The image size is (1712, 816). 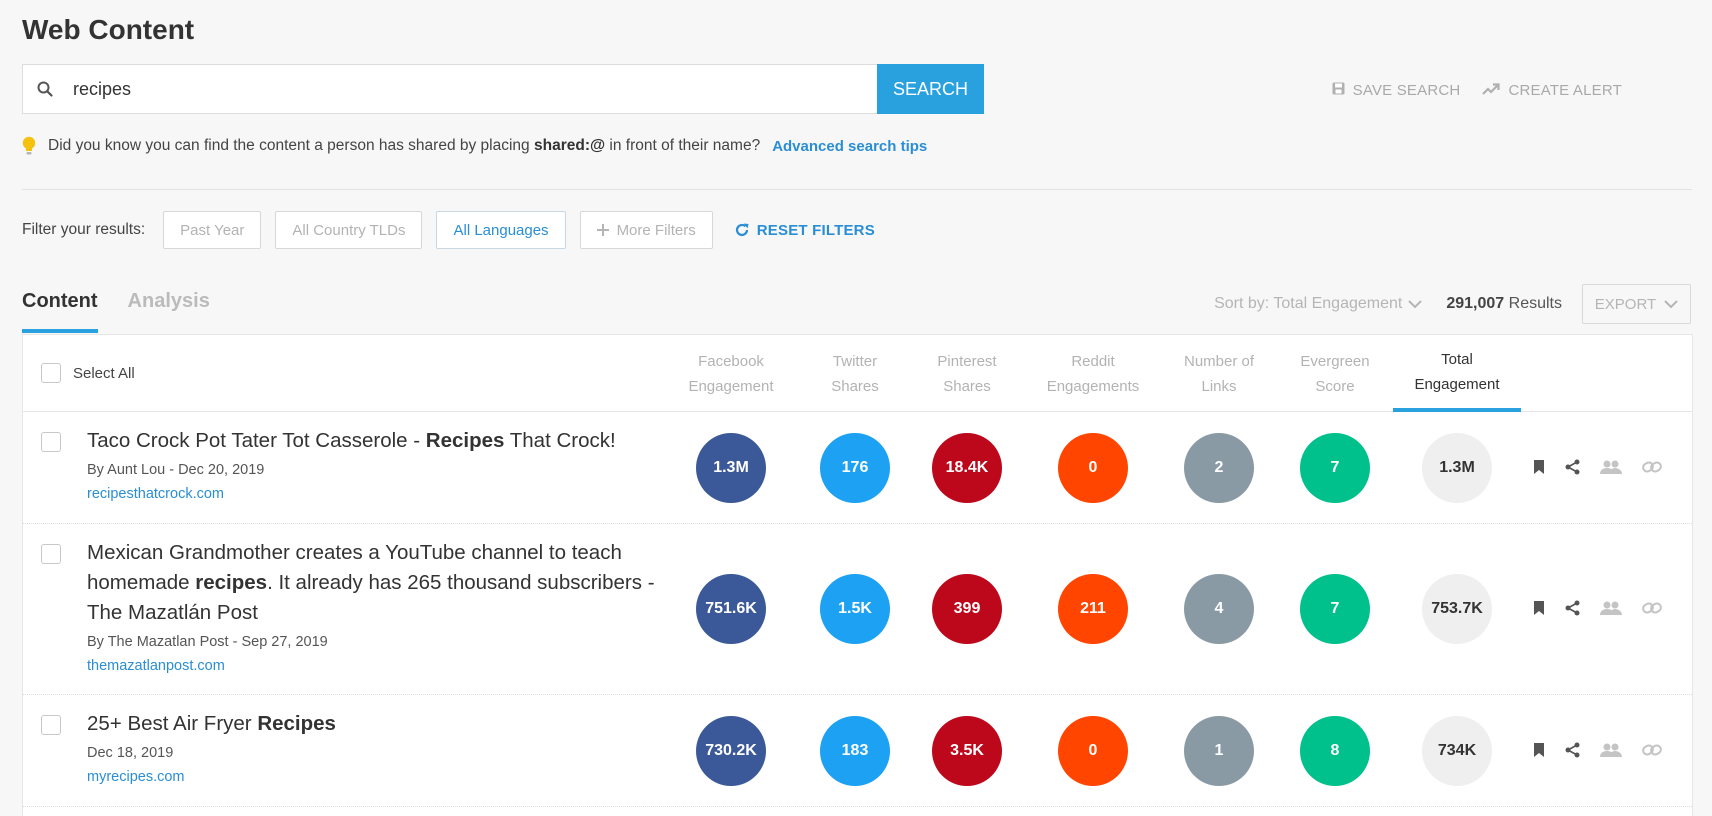 What do you see at coordinates (967, 609) in the screenshot?
I see `pinterest-shares-value: 399` at bounding box center [967, 609].